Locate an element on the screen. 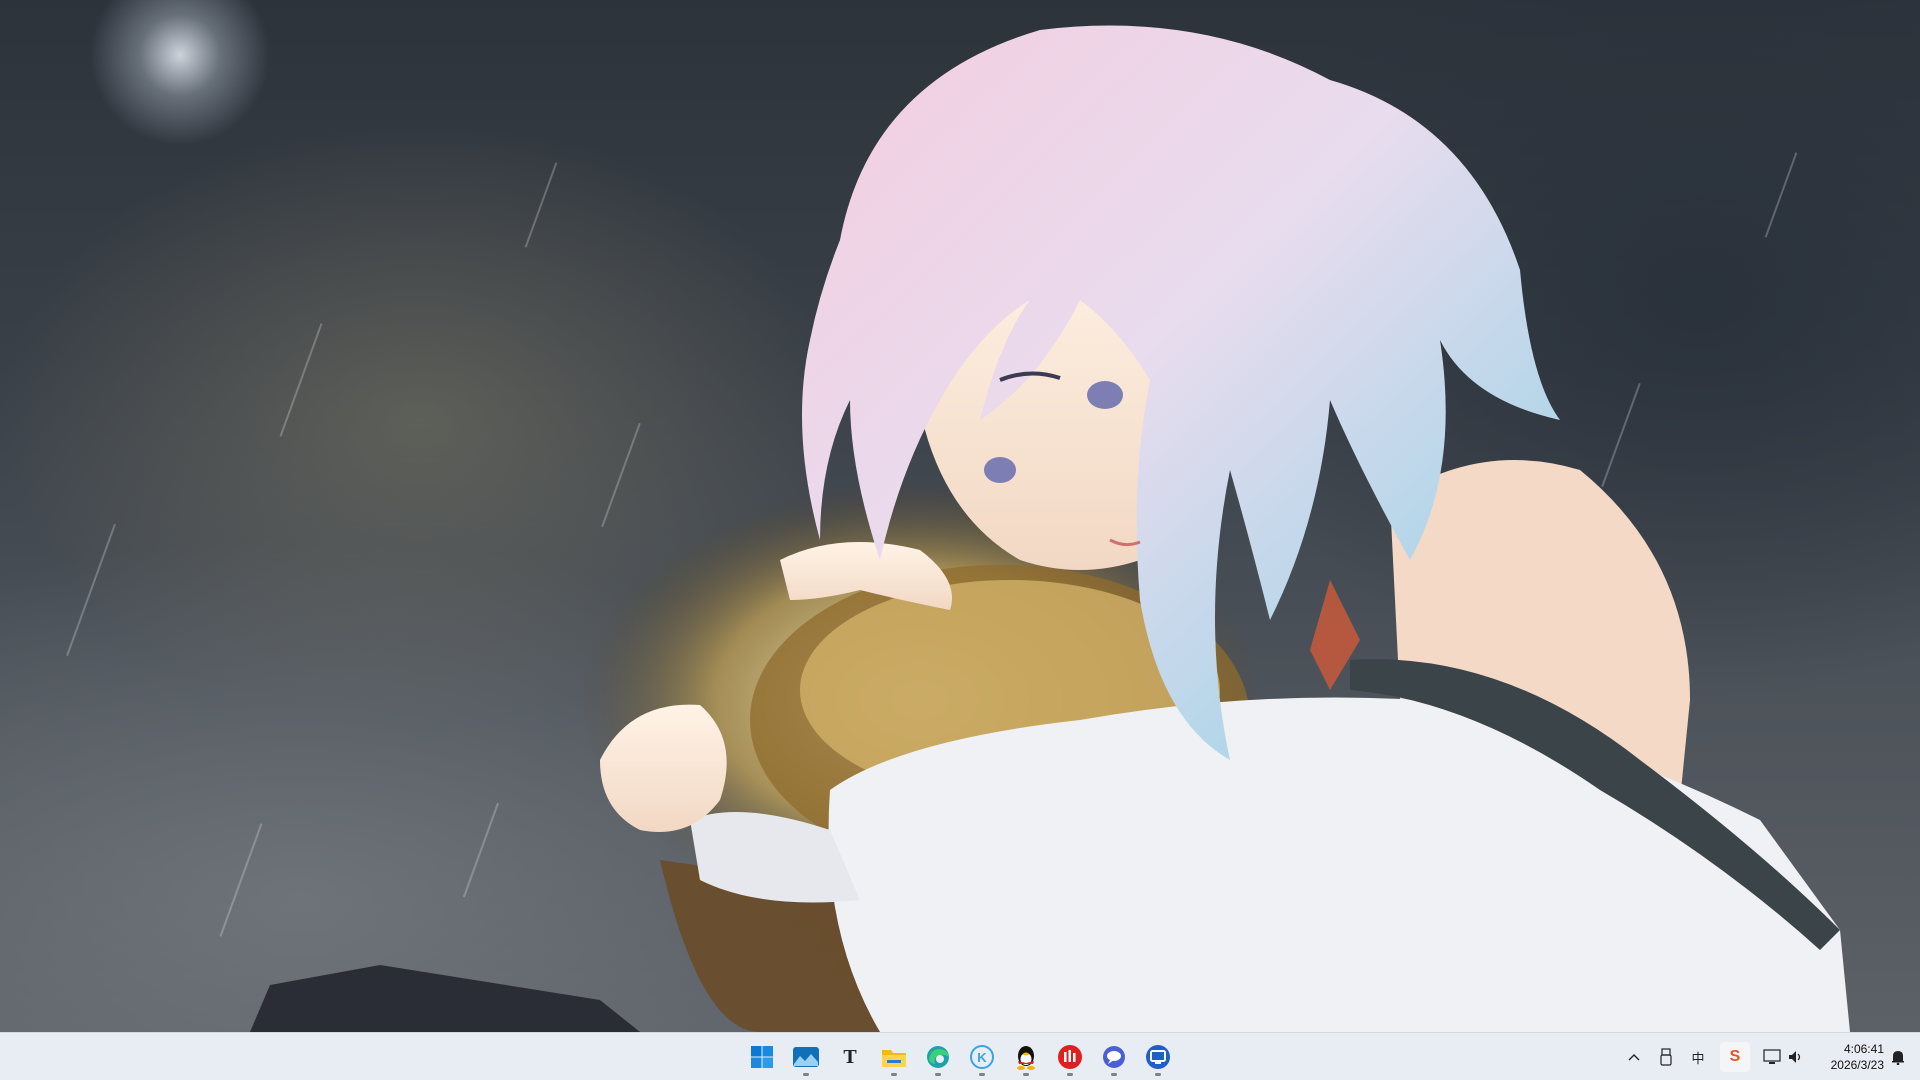 The image size is (1920, 1080). remote-desktop-app is located at coordinates (1158, 1057).